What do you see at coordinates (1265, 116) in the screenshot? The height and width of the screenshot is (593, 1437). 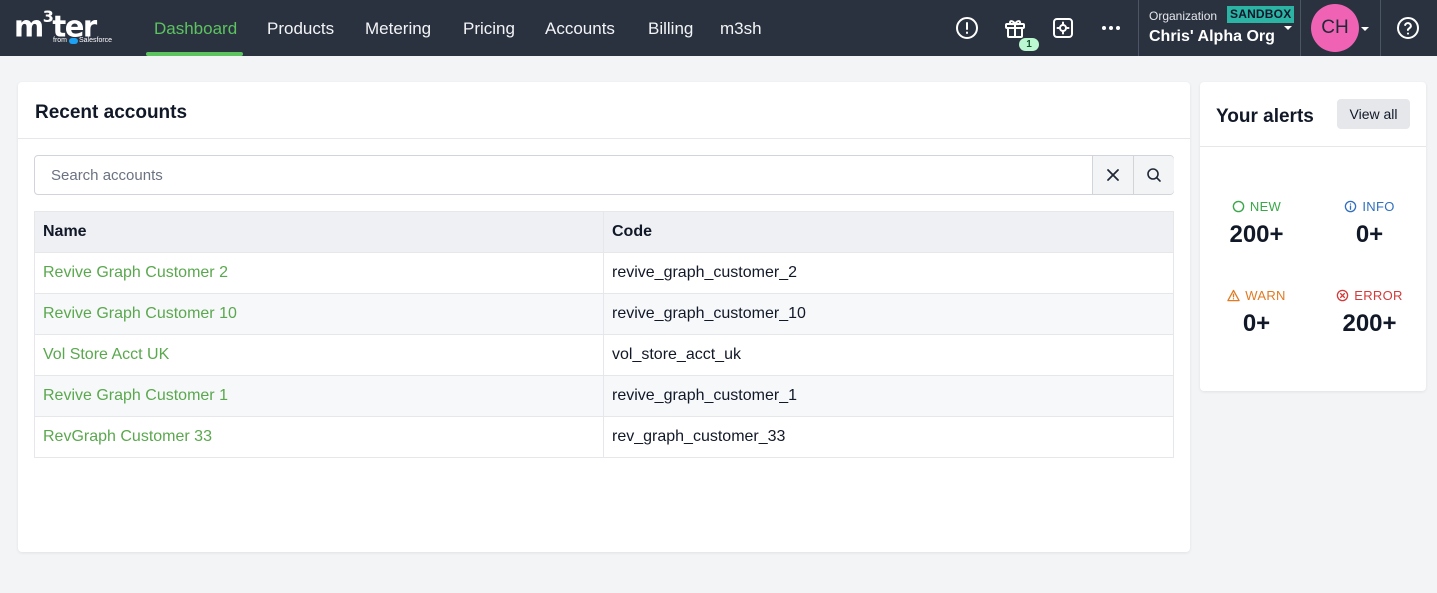 I see `alerts-title: Your alerts` at bounding box center [1265, 116].